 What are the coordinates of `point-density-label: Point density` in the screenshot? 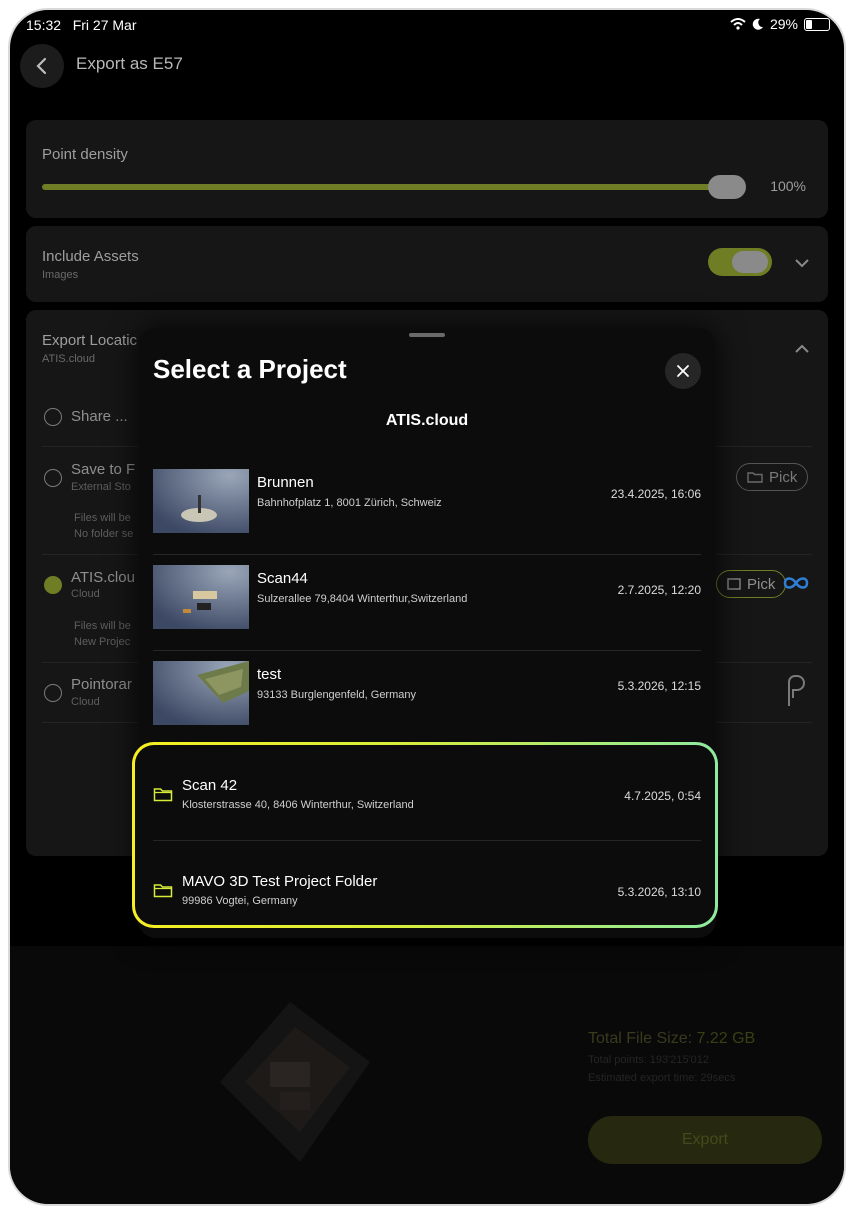 It's located at (85, 154).